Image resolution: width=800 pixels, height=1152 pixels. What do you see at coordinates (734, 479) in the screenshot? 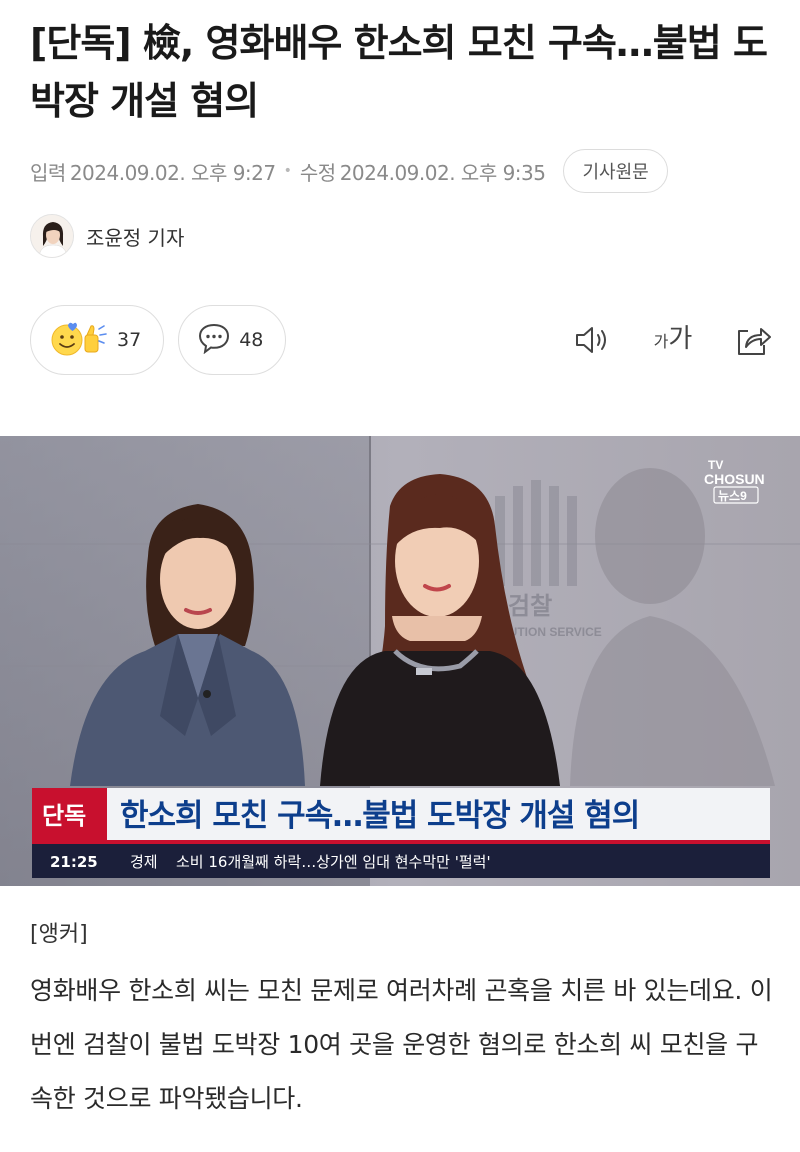
I see `channel-name-text: CHOSUN` at bounding box center [734, 479].